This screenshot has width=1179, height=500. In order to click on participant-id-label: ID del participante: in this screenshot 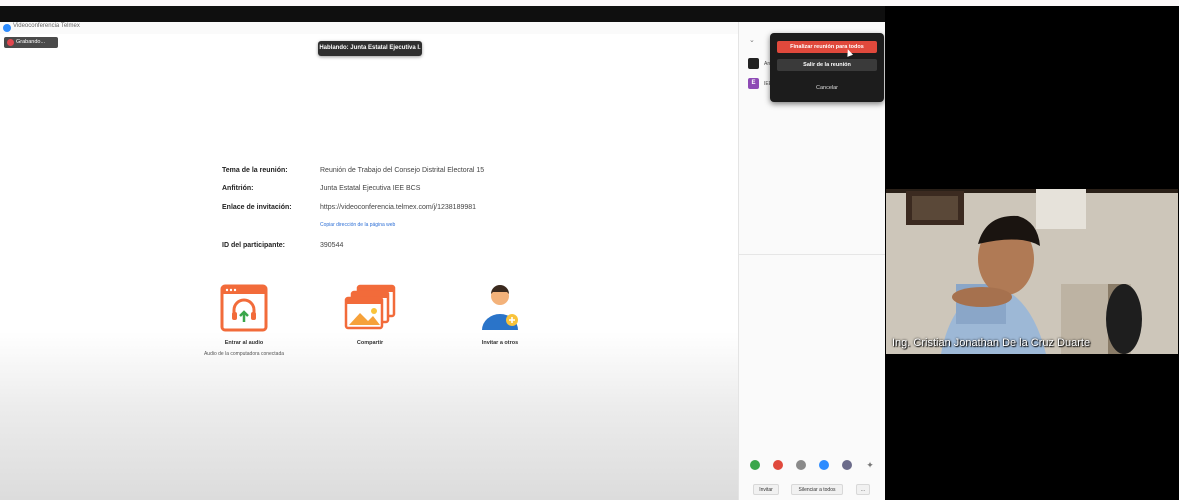, I will do `click(254, 245)`.